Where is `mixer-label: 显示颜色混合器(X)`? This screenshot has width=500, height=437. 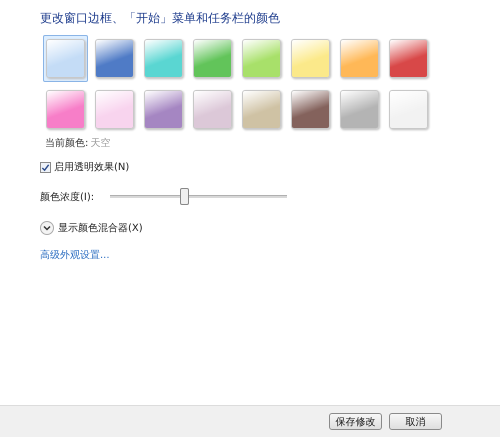
mixer-label: 显示颜色混合器(X) is located at coordinates (100, 228).